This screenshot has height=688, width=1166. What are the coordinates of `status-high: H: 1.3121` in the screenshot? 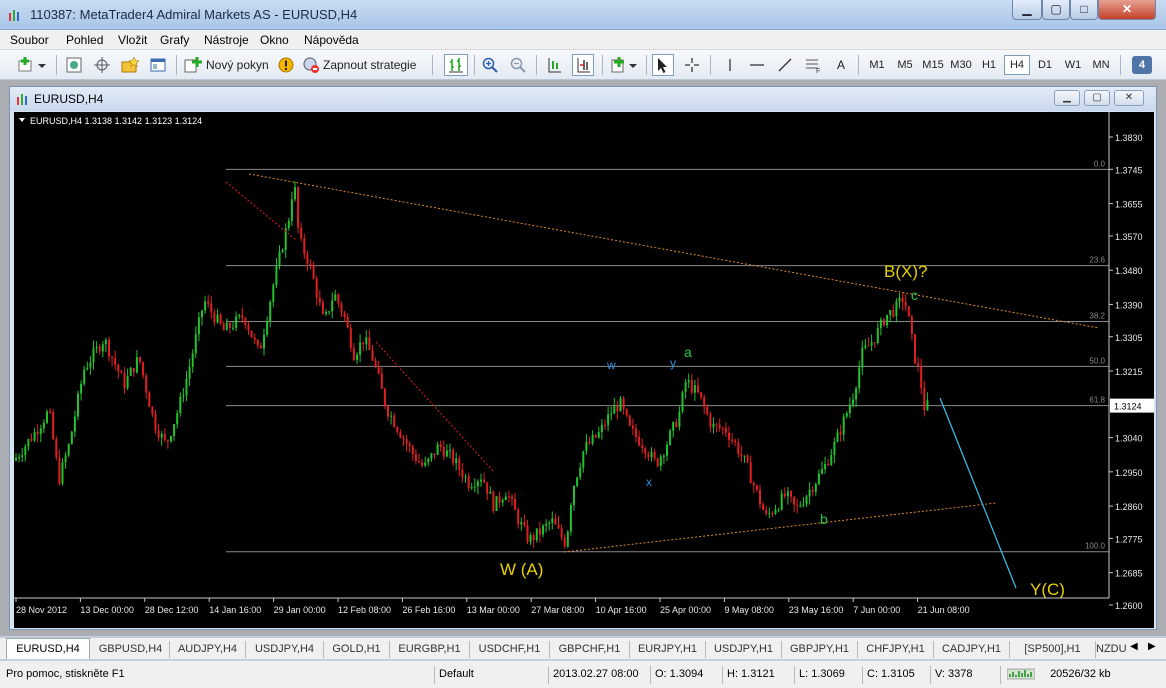 It's located at (757, 675).